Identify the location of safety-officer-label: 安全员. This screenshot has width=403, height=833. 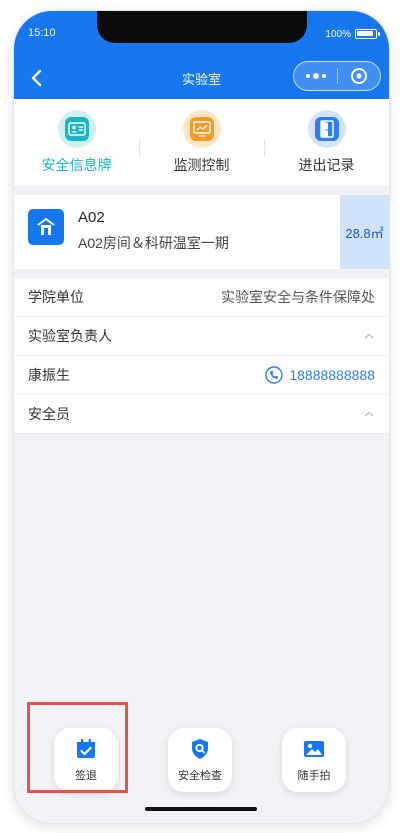
(49, 414).